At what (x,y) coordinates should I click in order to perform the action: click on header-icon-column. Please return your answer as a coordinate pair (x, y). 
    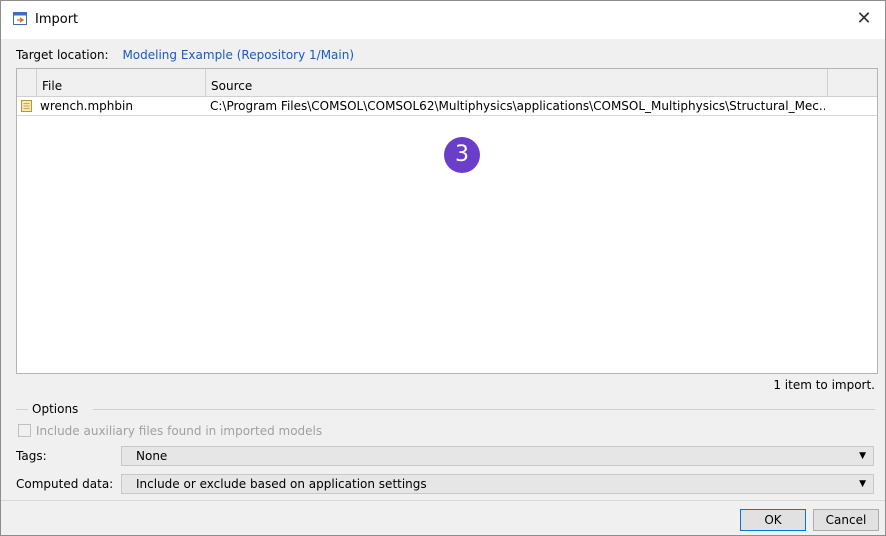
    Looking at the image, I should click on (27, 82).